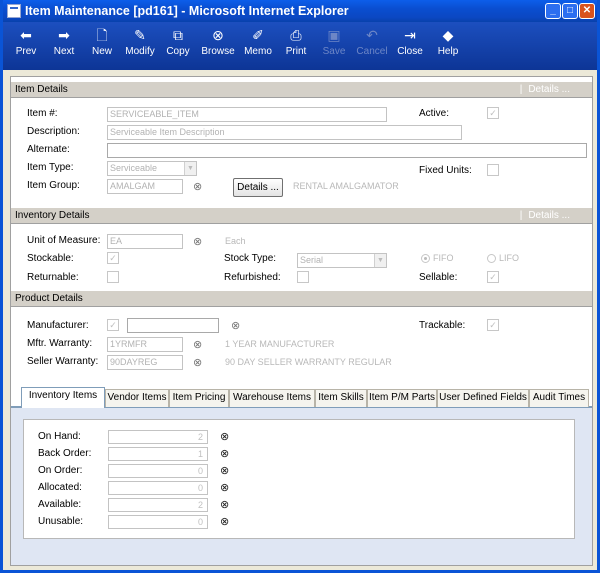 The width and height of the screenshot is (600, 573). What do you see at coordinates (570, 11) in the screenshot?
I see `maximize-icon: □` at bounding box center [570, 11].